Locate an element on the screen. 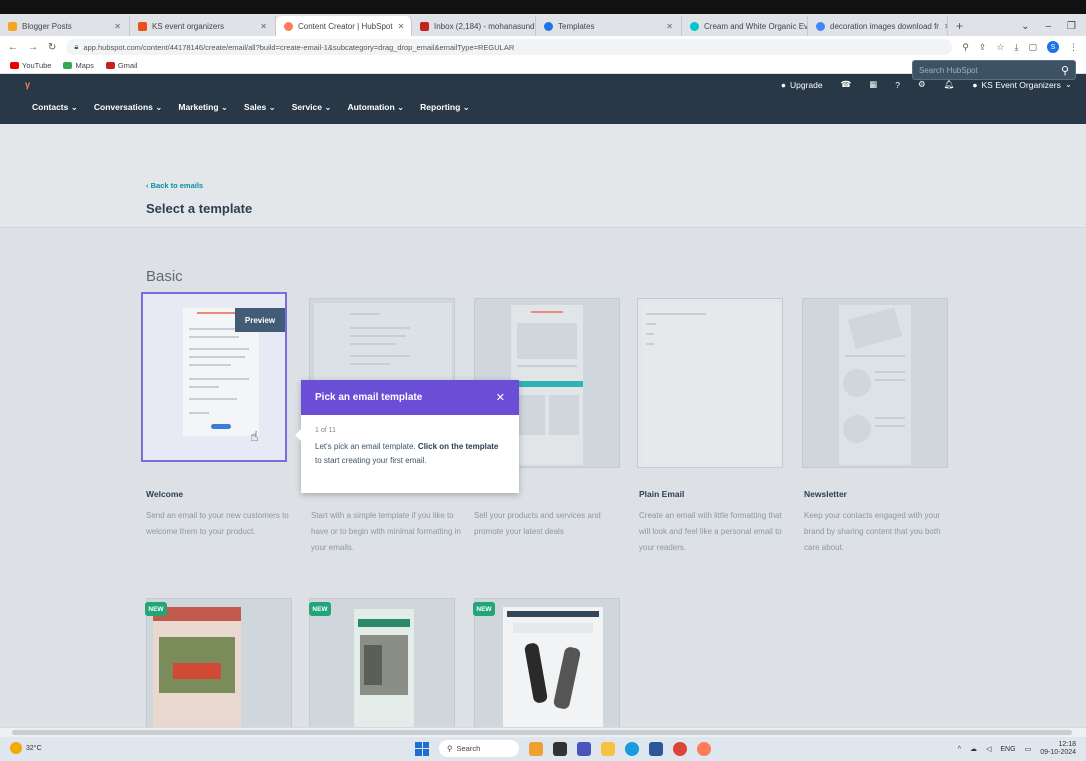 The width and height of the screenshot is (1086, 761). youtube-icon is located at coordinates (14, 65).